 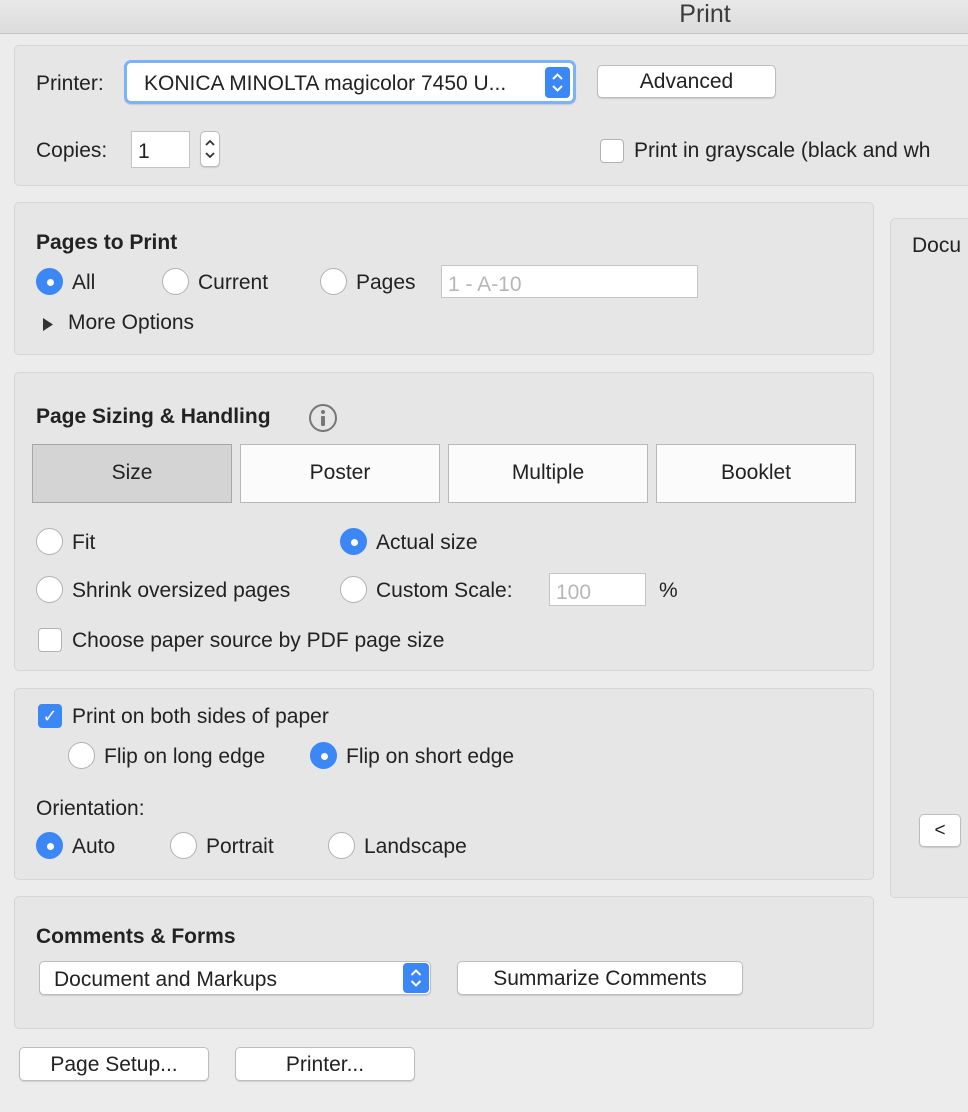 I want to click on tab-multiple: Multiple, so click(x=548, y=473).